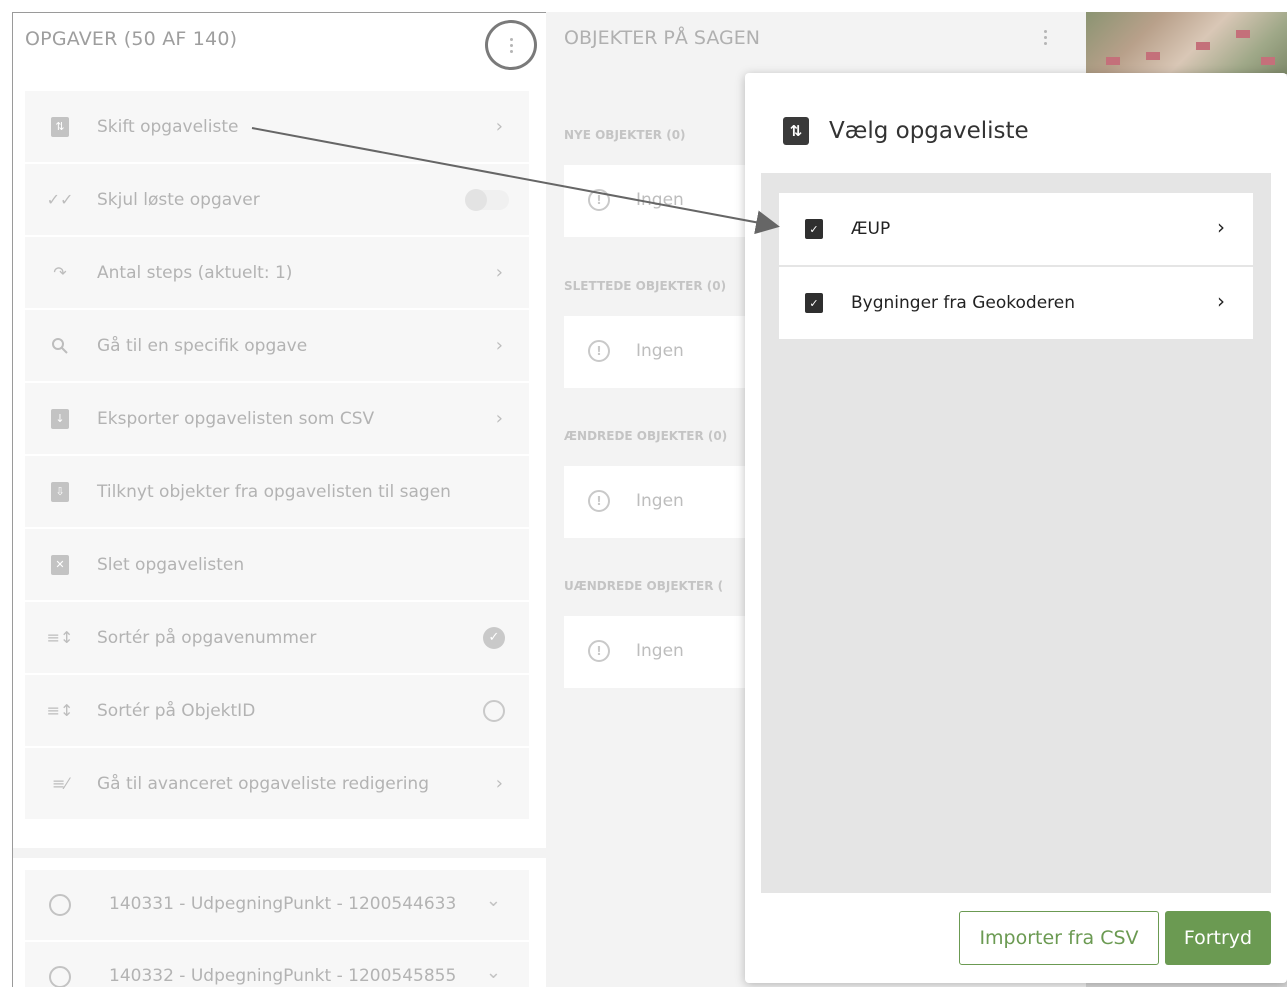  Describe the element at coordinates (283, 904) in the screenshot. I see `task-label: 140331 - UdpegningPunkt - 1200544633` at that location.